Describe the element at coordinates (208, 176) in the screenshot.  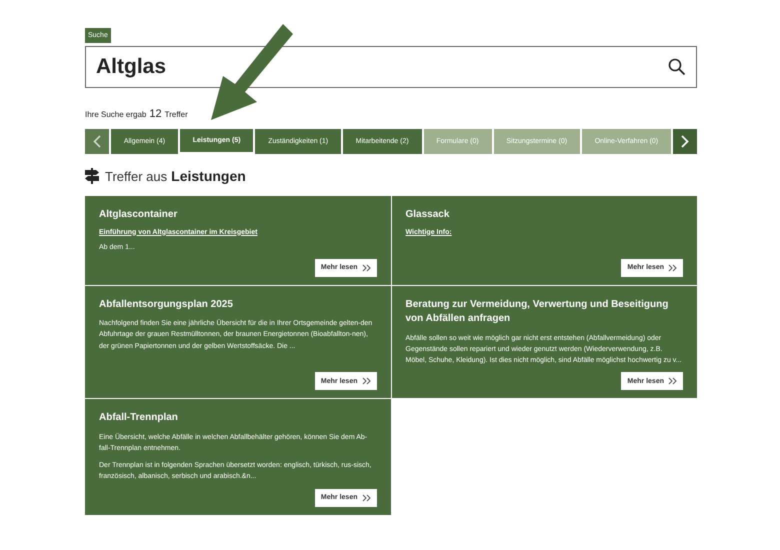
I see `section-heading-category: Leistungen` at that location.